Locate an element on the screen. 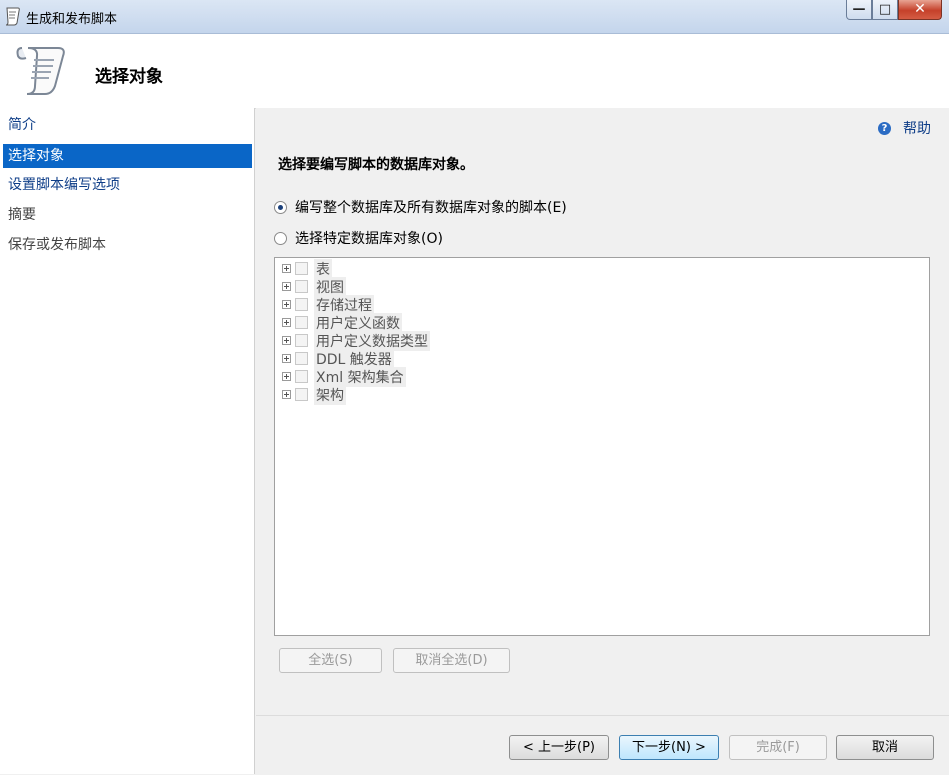  option-script-entire-db: 编写整个数据库及所有数据库对象的脚本(E) is located at coordinates (420, 207).